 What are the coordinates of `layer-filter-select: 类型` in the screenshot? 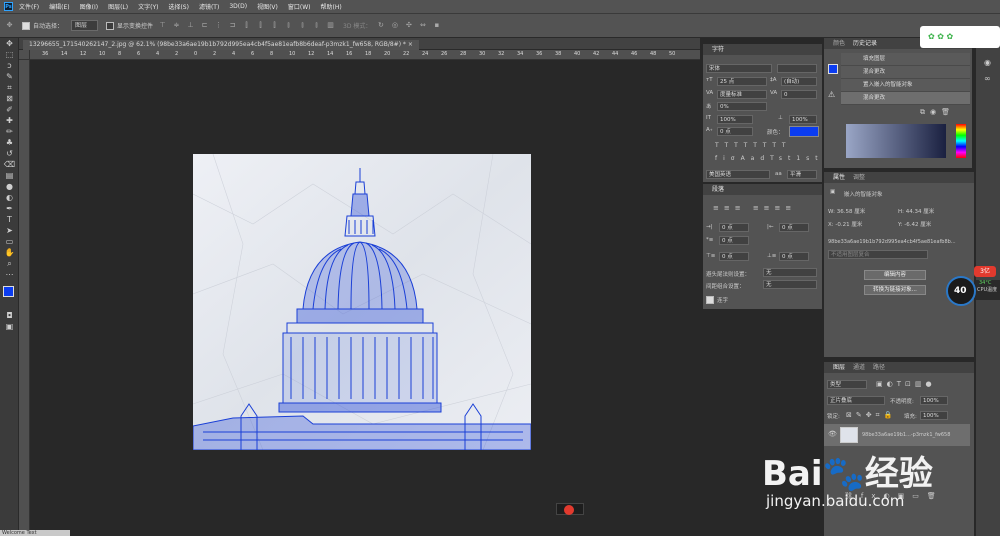 It's located at (847, 384).